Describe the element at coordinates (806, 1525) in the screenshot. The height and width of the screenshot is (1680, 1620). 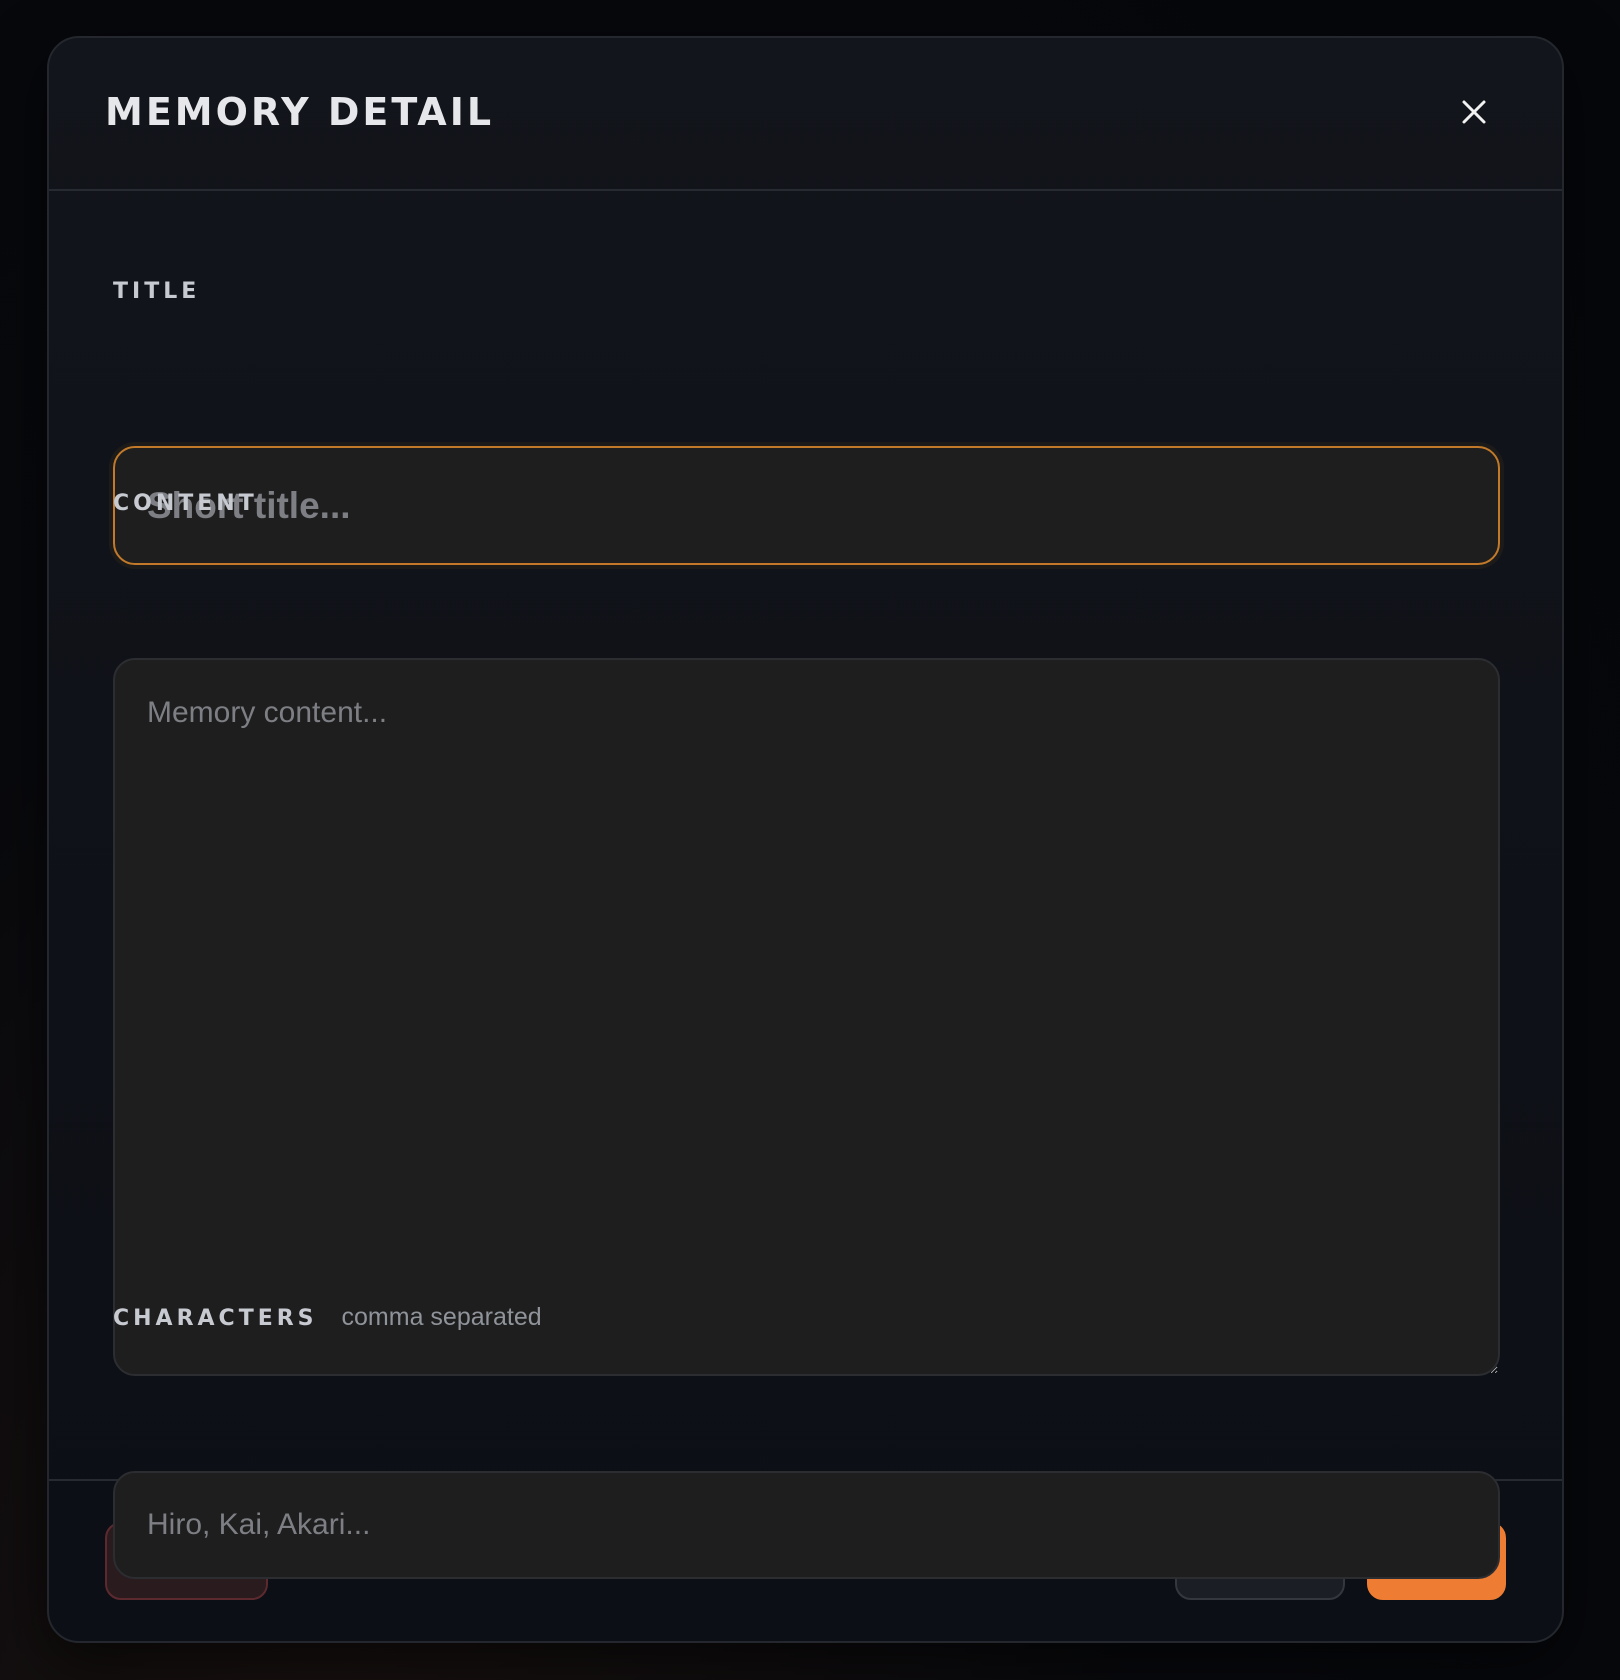
I see `characters-input` at that location.